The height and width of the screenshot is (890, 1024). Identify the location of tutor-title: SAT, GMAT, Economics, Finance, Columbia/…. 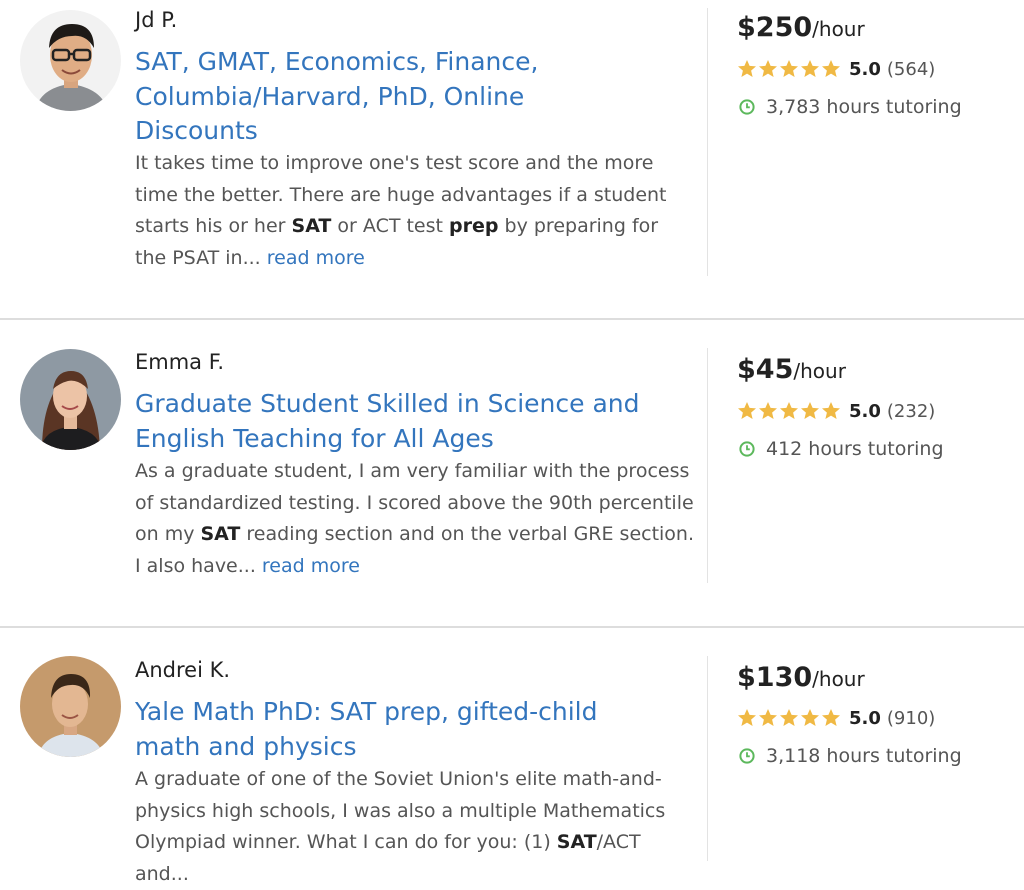
(415, 97).